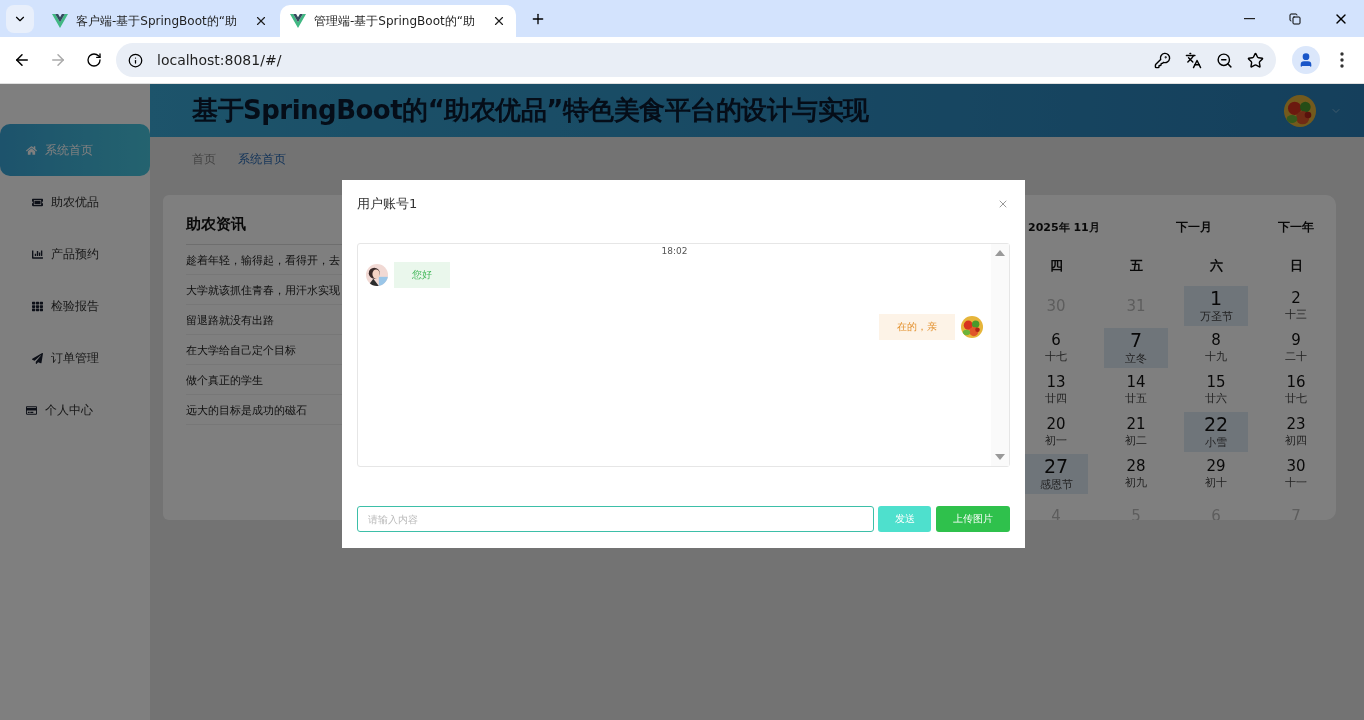 This screenshot has height=720, width=1364. I want to click on calendar-day: 29 初十, so click(1216, 474).